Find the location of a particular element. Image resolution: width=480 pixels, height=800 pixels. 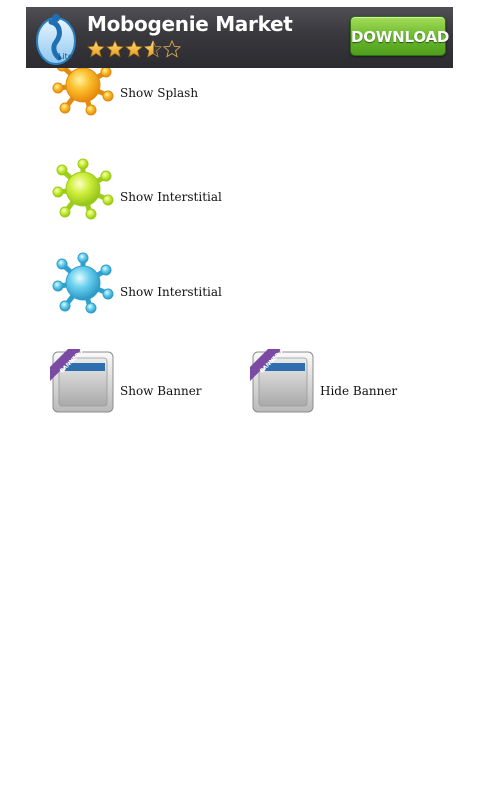

app-name: Mobogenie Market is located at coordinates (190, 24).